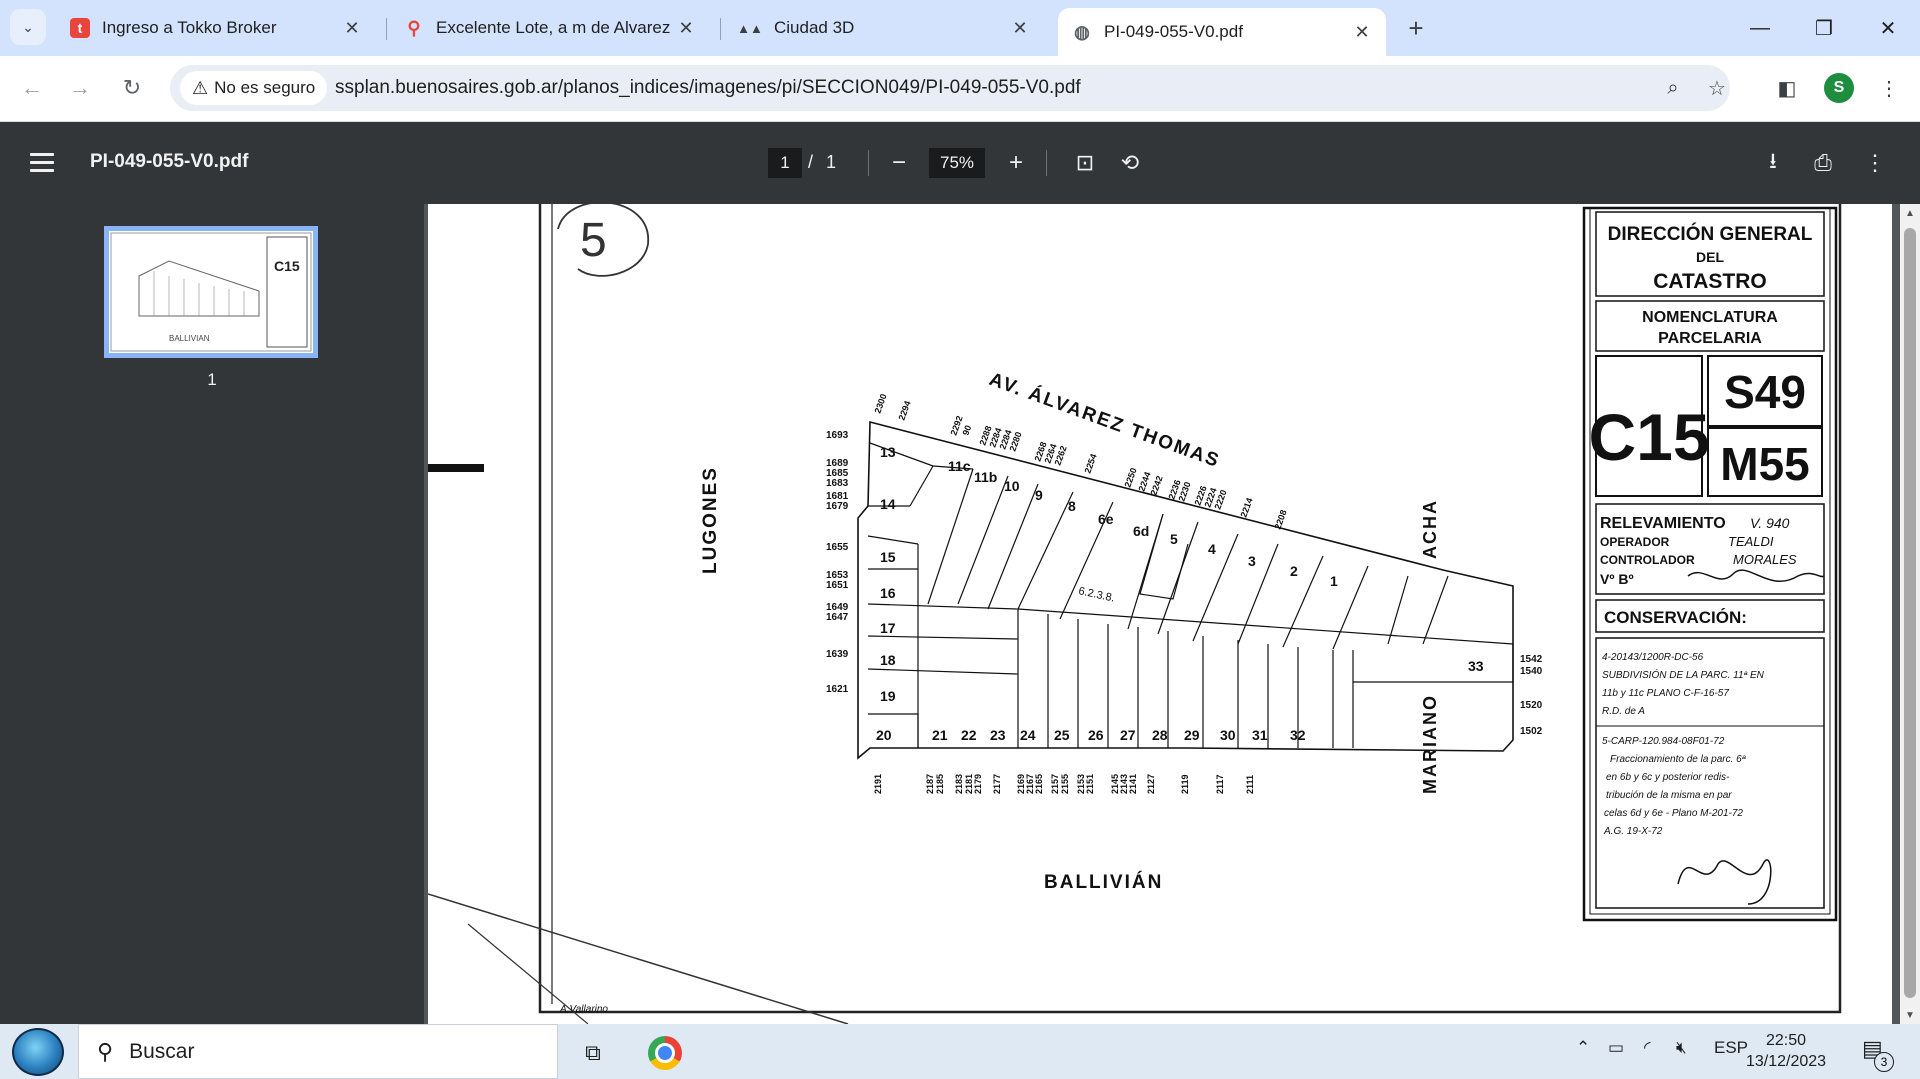 Image resolution: width=1920 pixels, height=1079 pixels. I want to click on zoom-input: 75%, so click(957, 163).